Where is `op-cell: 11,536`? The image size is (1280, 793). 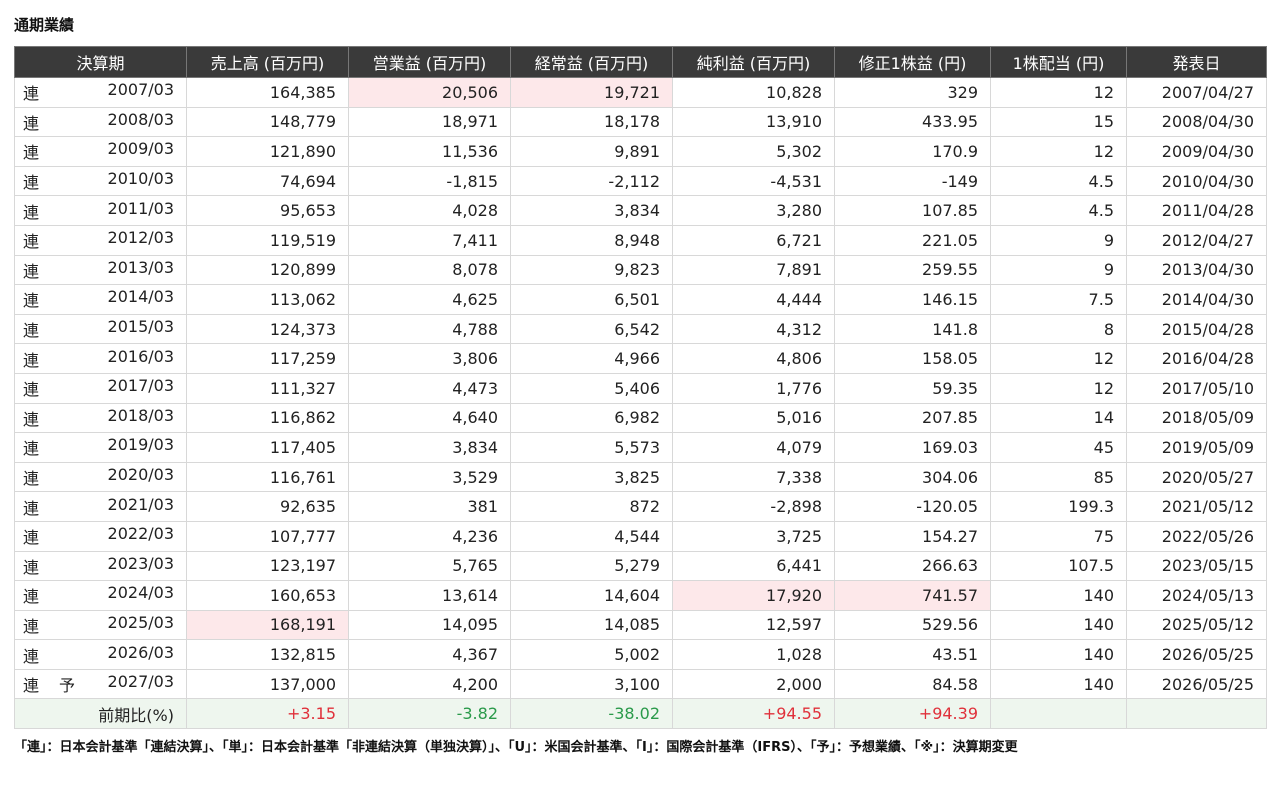 op-cell: 11,536 is located at coordinates (429, 151).